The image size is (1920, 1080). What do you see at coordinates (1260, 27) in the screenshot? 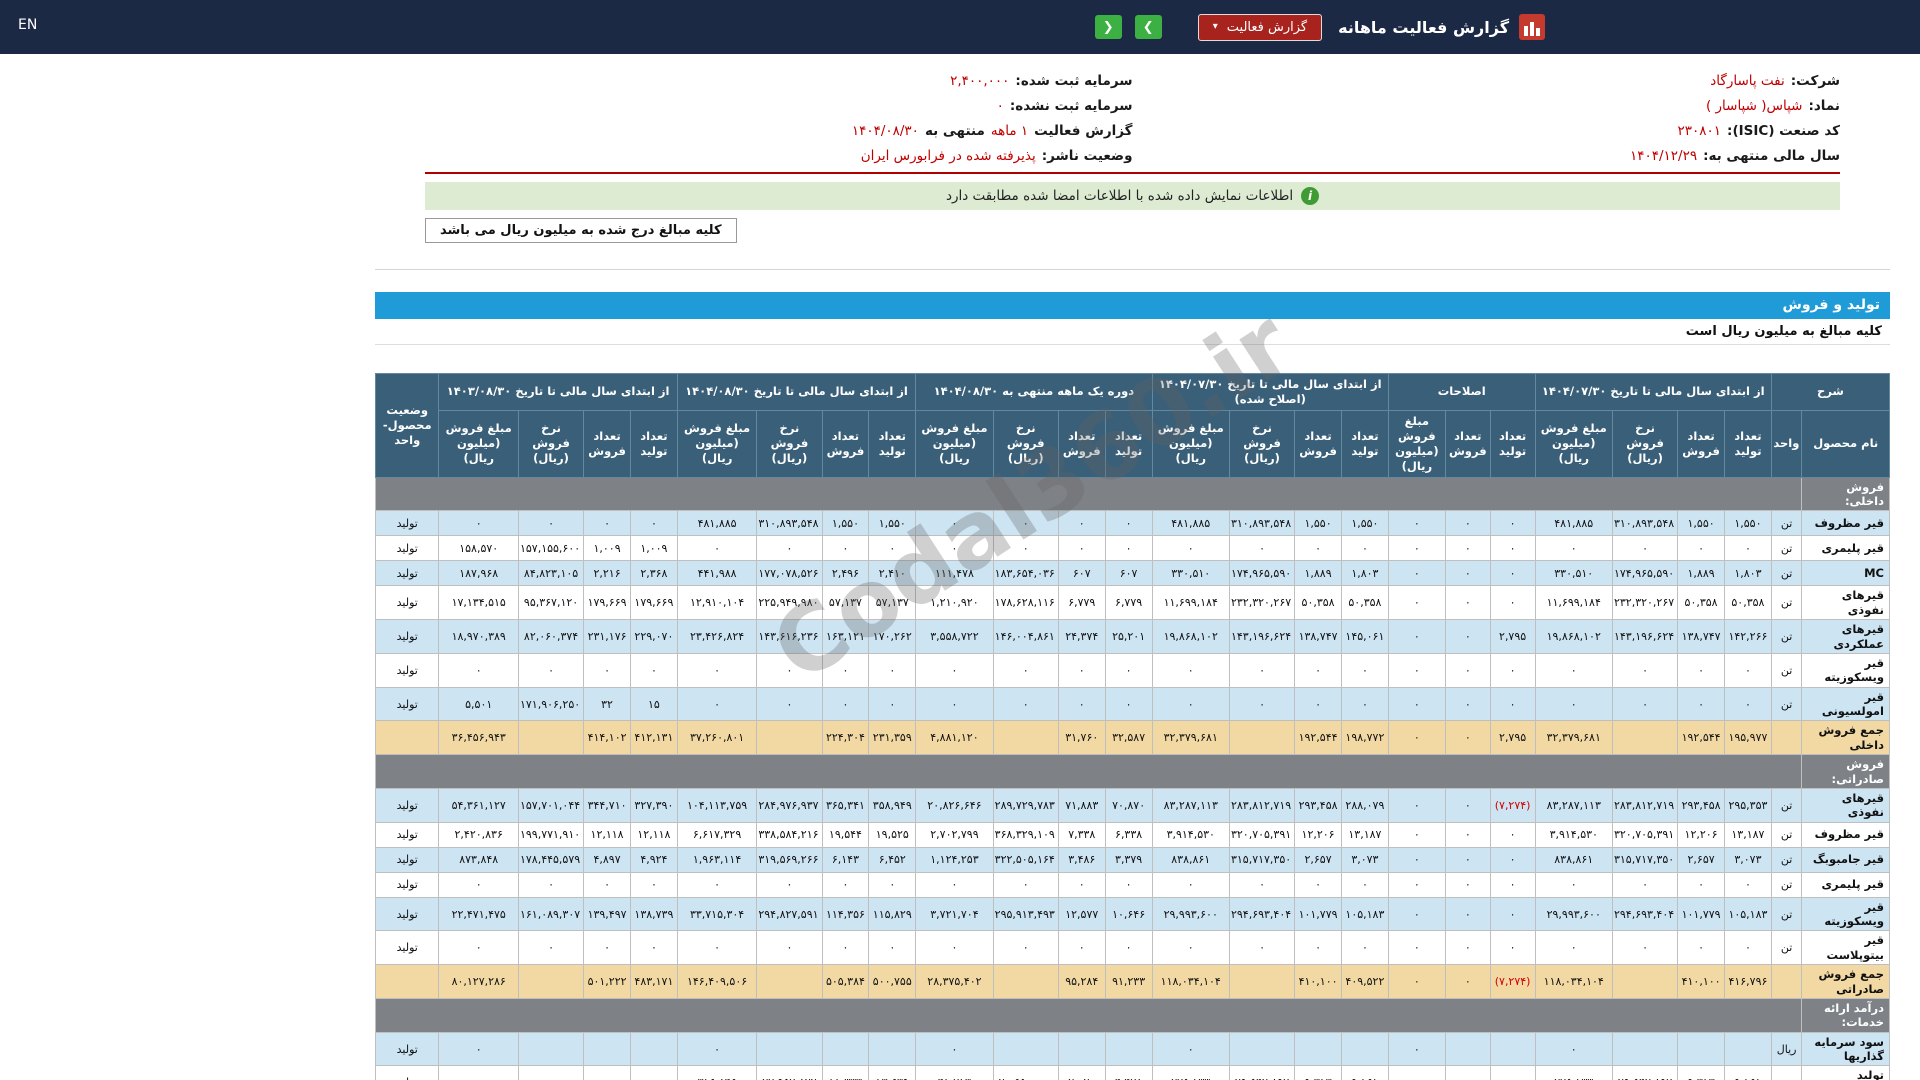
I see `report-type-button: گزارش فعالیت ▾` at bounding box center [1260, 27].